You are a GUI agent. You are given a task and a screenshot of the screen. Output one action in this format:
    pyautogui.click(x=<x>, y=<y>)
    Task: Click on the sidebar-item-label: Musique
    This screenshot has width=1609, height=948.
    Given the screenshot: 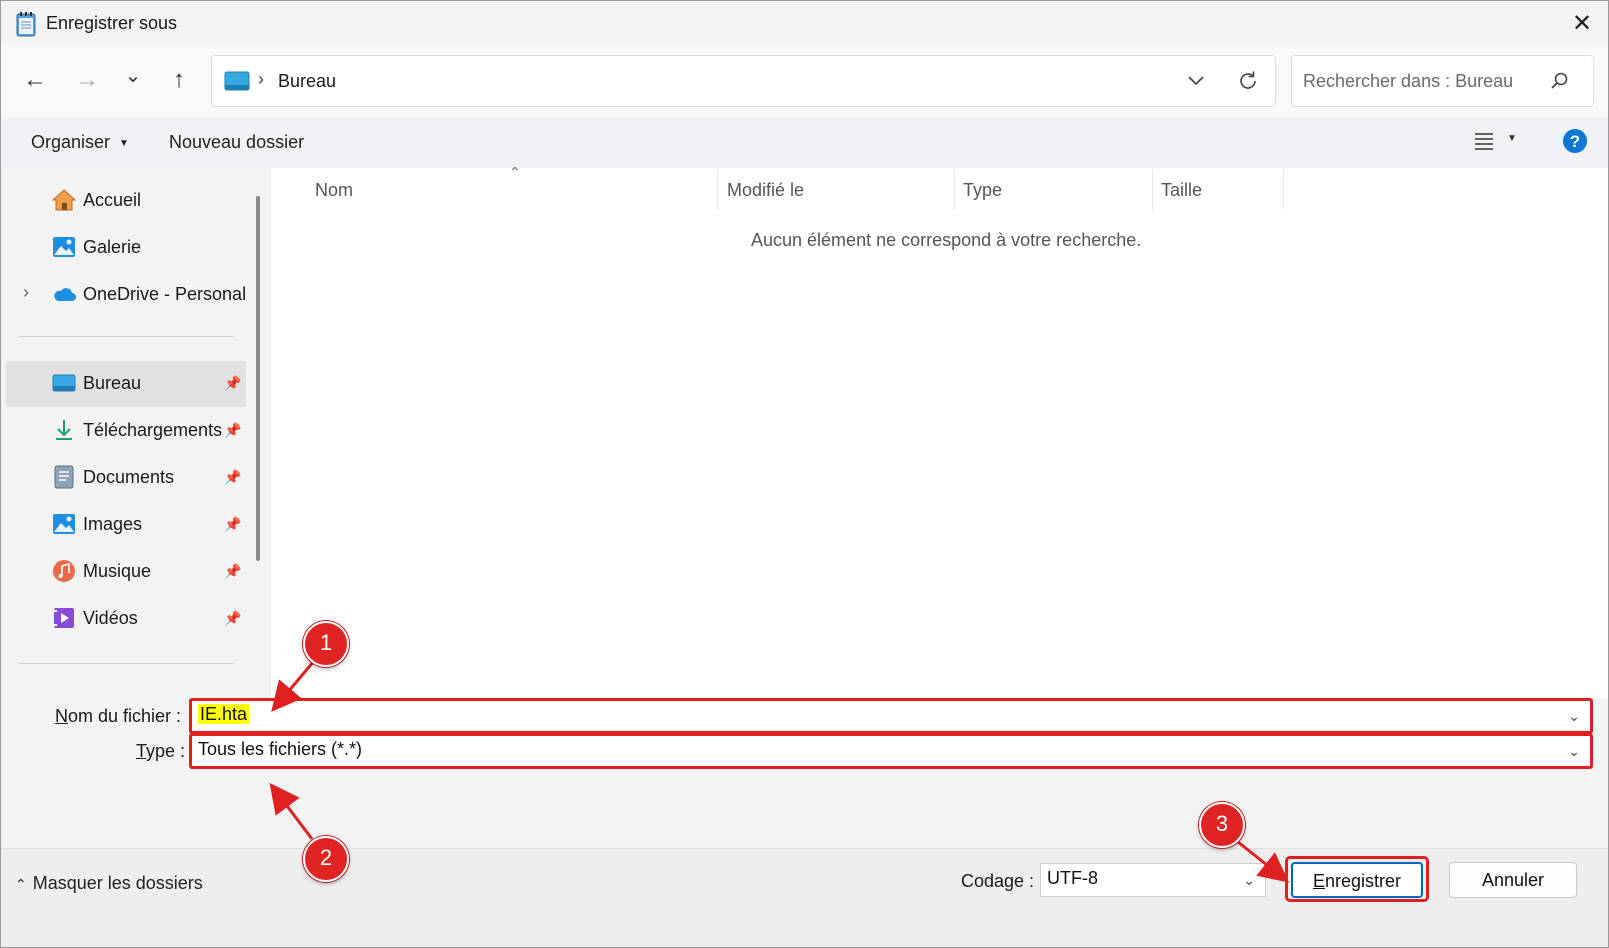 What is the action you would take?
    pyautogui.click(x=117, y=571)
    